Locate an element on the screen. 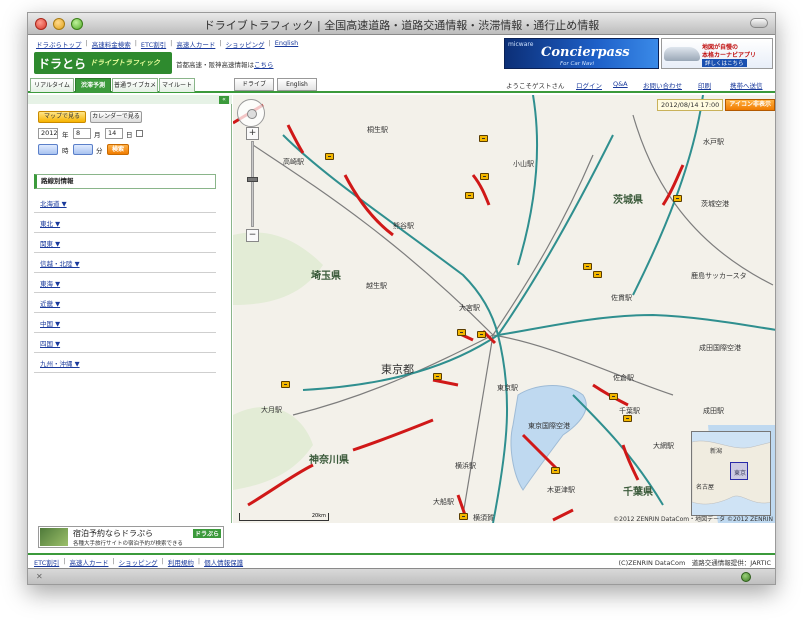 Image resolution: width=803 pixels, height=620 pixels. search-button: 検索 is located at coordinates (118, 149).